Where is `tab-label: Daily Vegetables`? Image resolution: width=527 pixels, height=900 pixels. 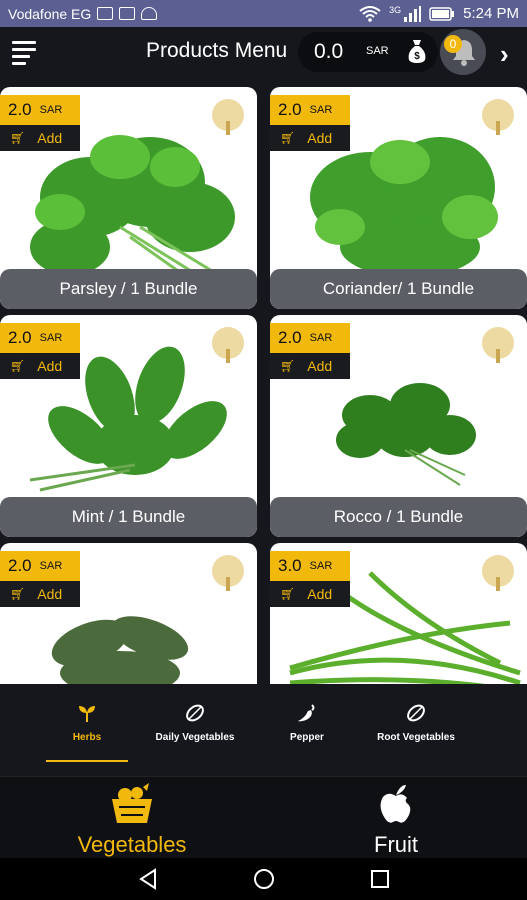 tab-label: Daily Vegetables is located at coordinates (195, 737).